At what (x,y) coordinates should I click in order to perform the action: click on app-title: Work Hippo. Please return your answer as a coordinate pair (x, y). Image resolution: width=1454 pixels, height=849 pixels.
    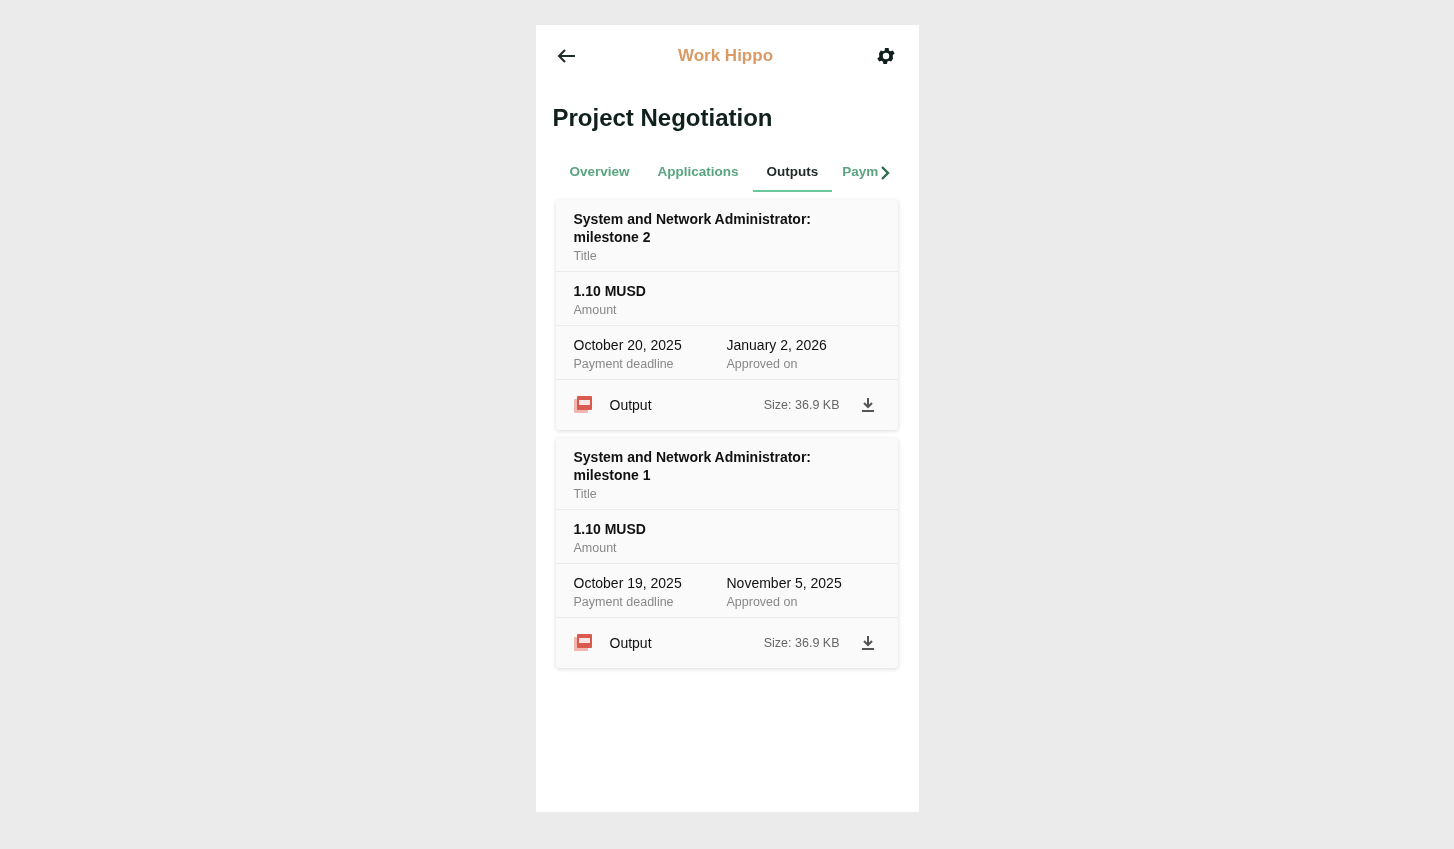
    Looking at the image, I should click on (725, 55).